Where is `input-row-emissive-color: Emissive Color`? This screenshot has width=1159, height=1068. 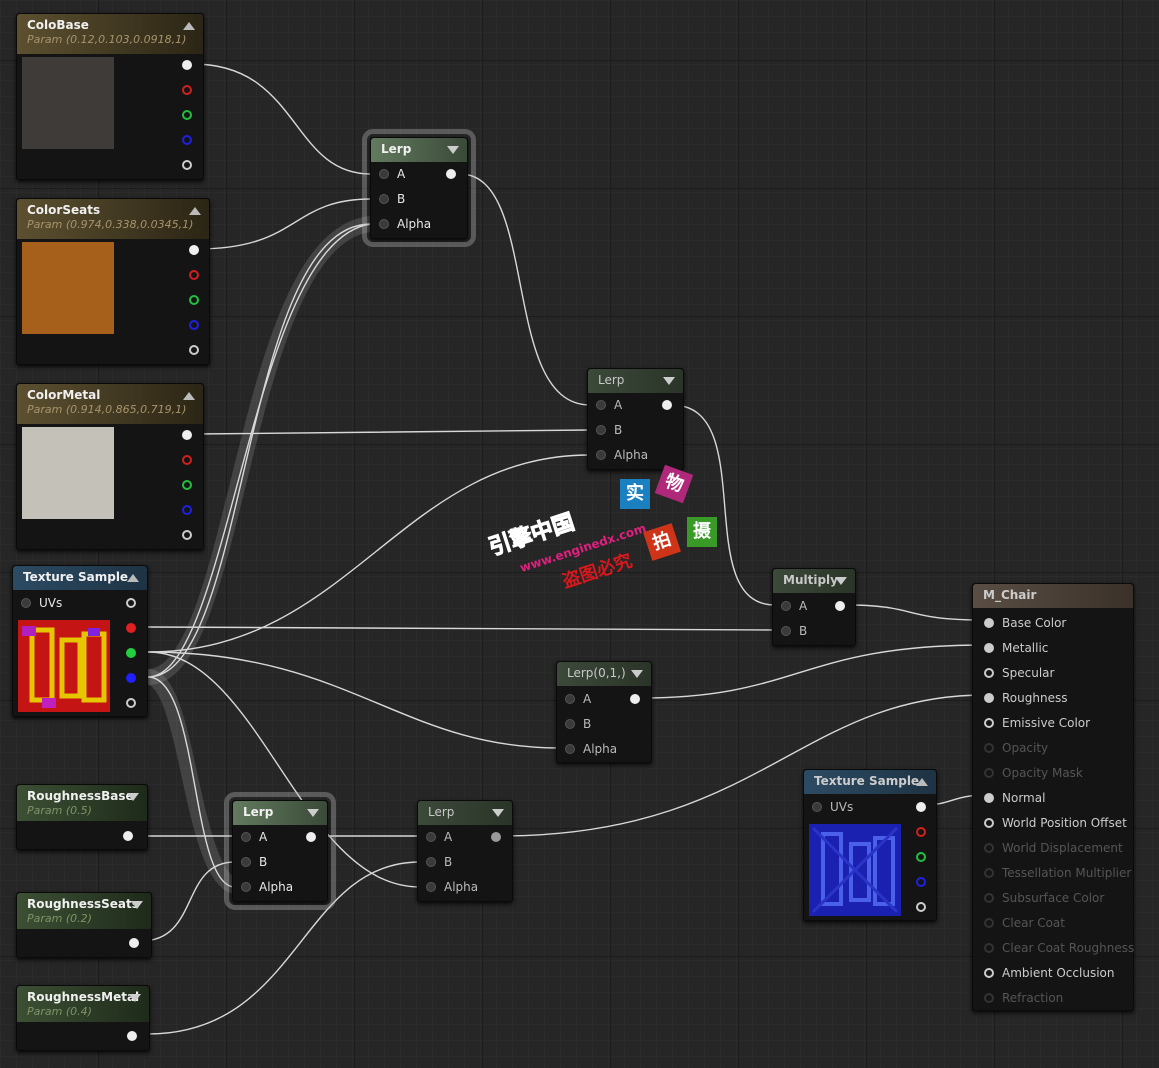
input-row-emissive-color: Emissive Color is located at coordinates (1053, 724).